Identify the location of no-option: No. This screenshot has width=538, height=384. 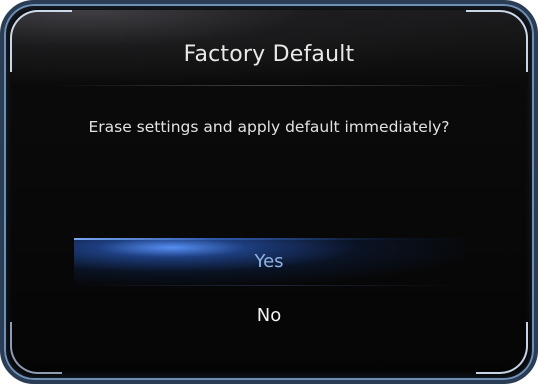
(269, 316).